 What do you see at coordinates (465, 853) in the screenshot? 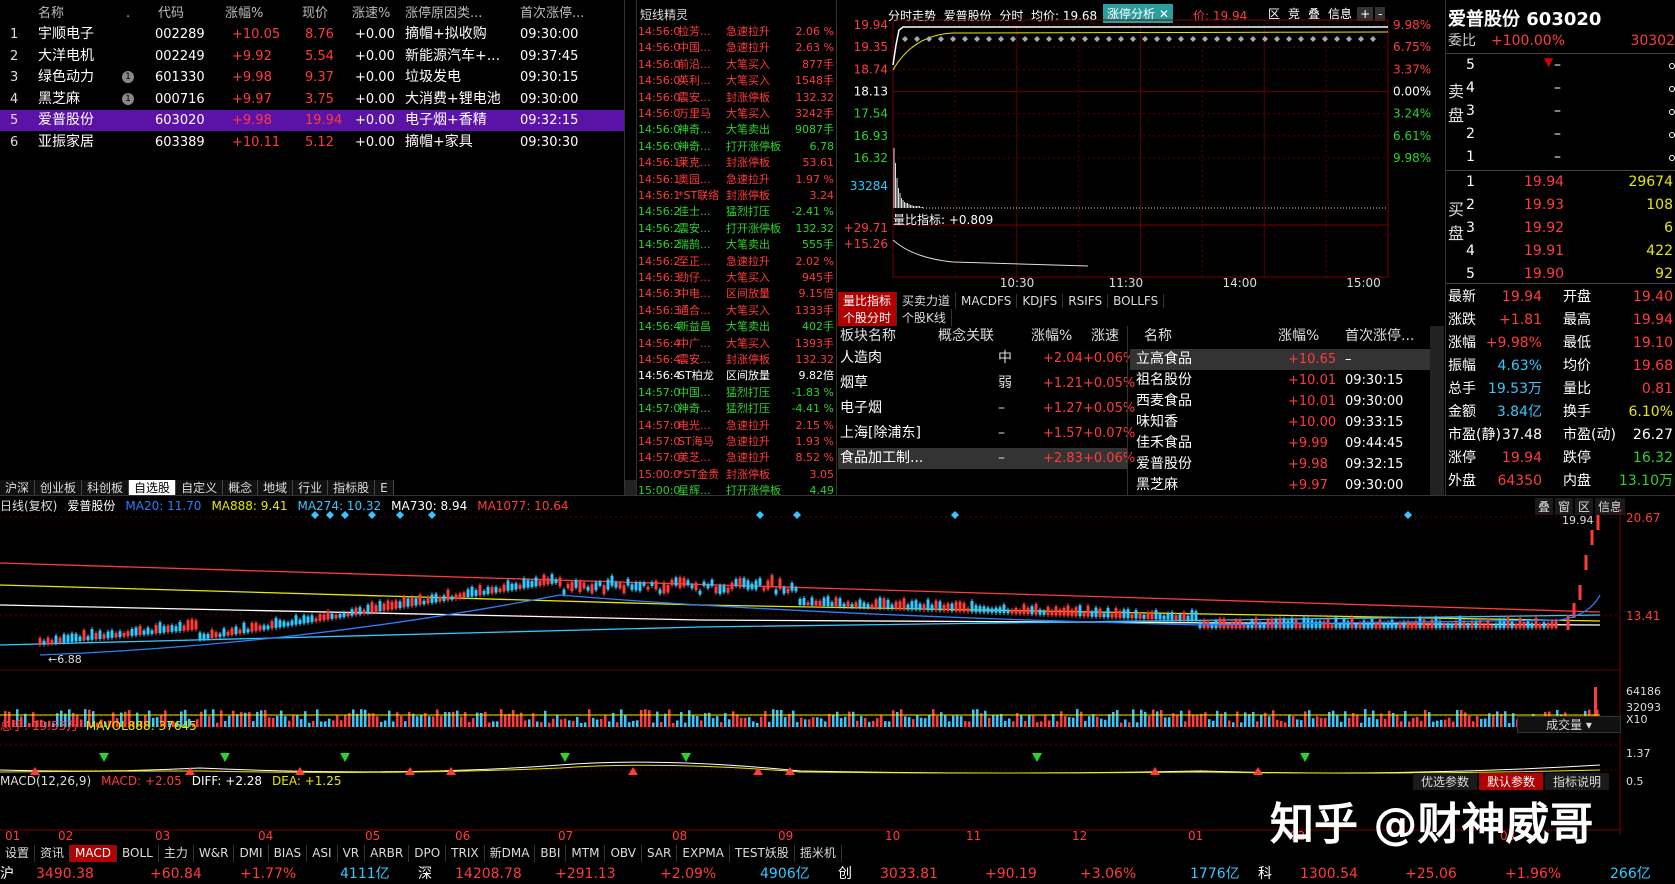
I see `indicator-tab-TRIX: TRIX` at bounding box center [465, 853].